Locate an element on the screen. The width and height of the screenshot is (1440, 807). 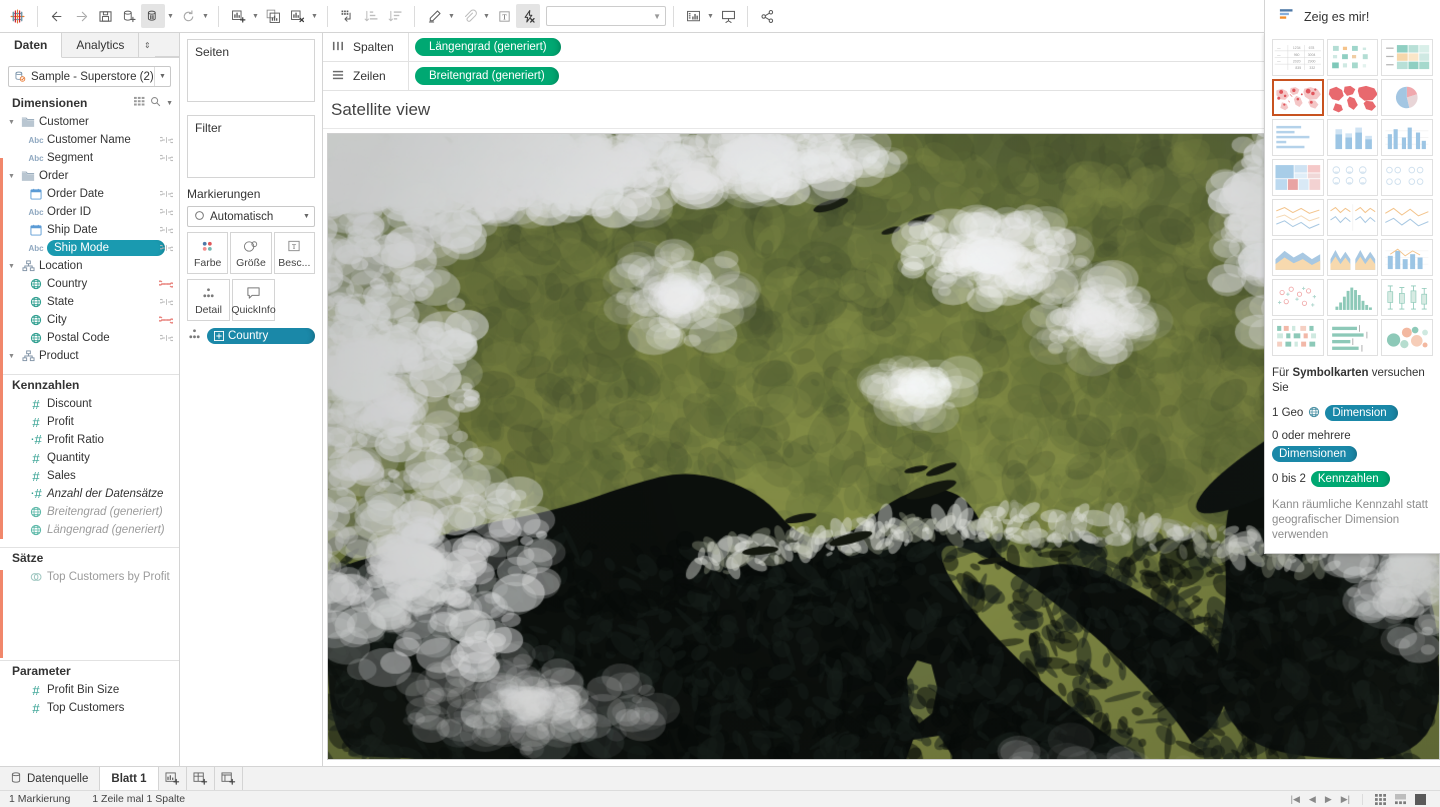
show-mark-labels-button: T is located at coordinates (504, 16).